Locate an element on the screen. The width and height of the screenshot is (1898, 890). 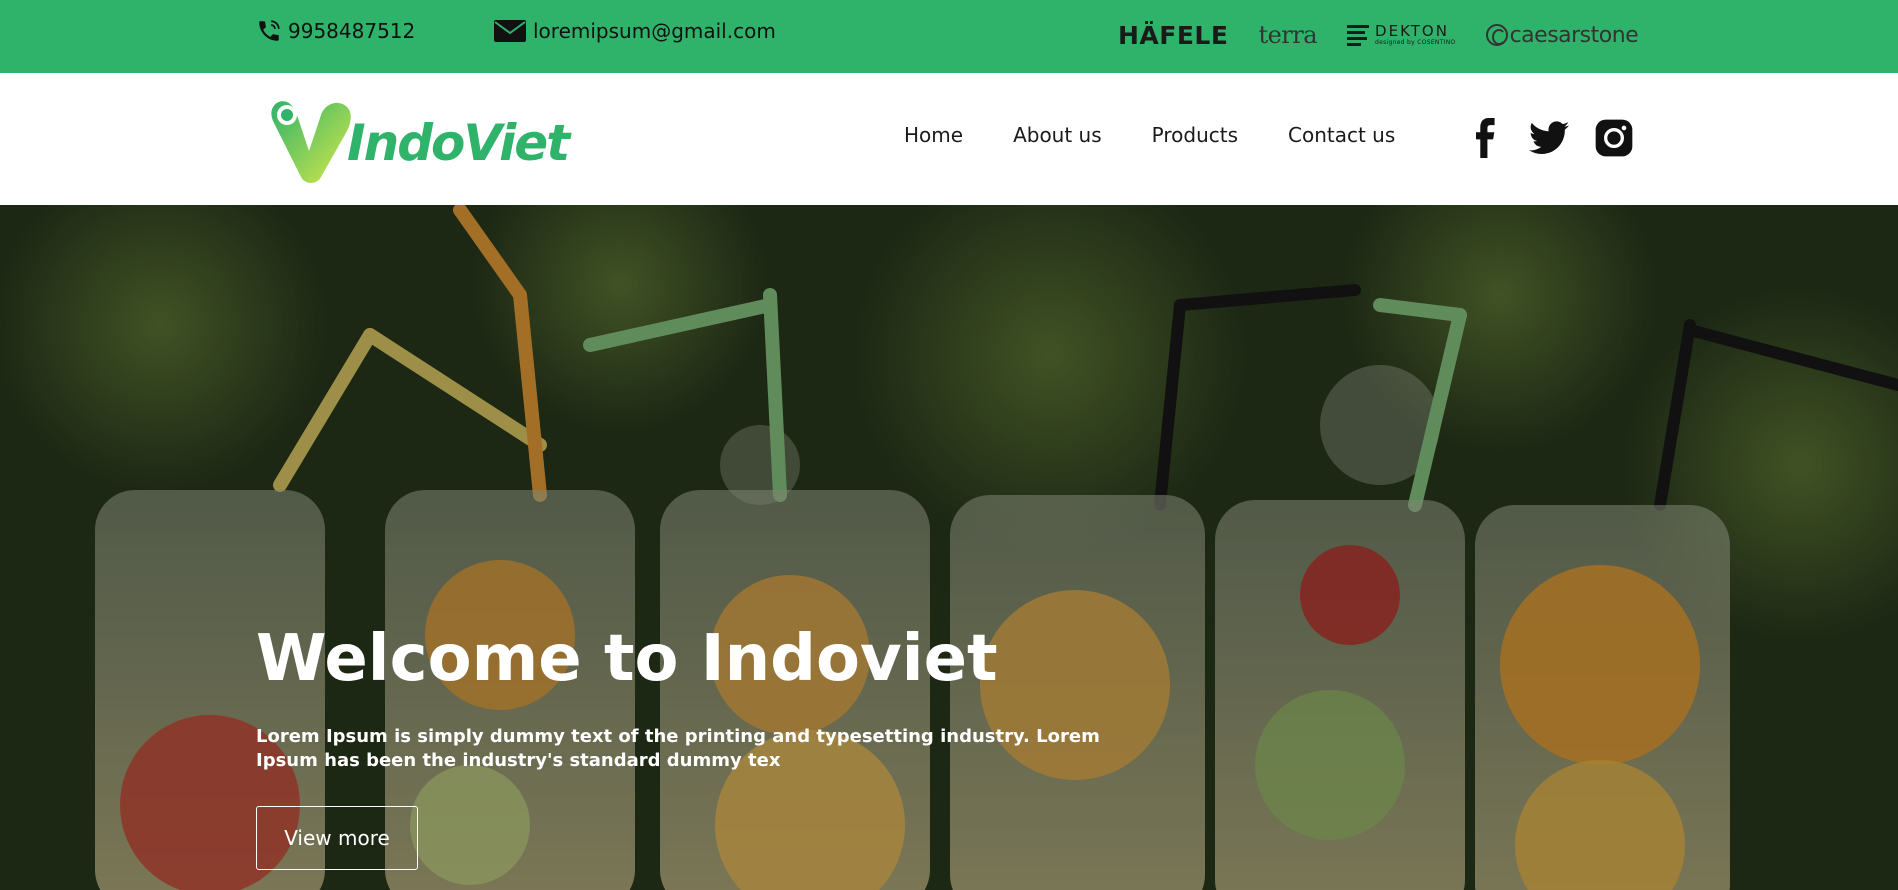
nav-about-us: About us is located at coordinates (1057, 135).